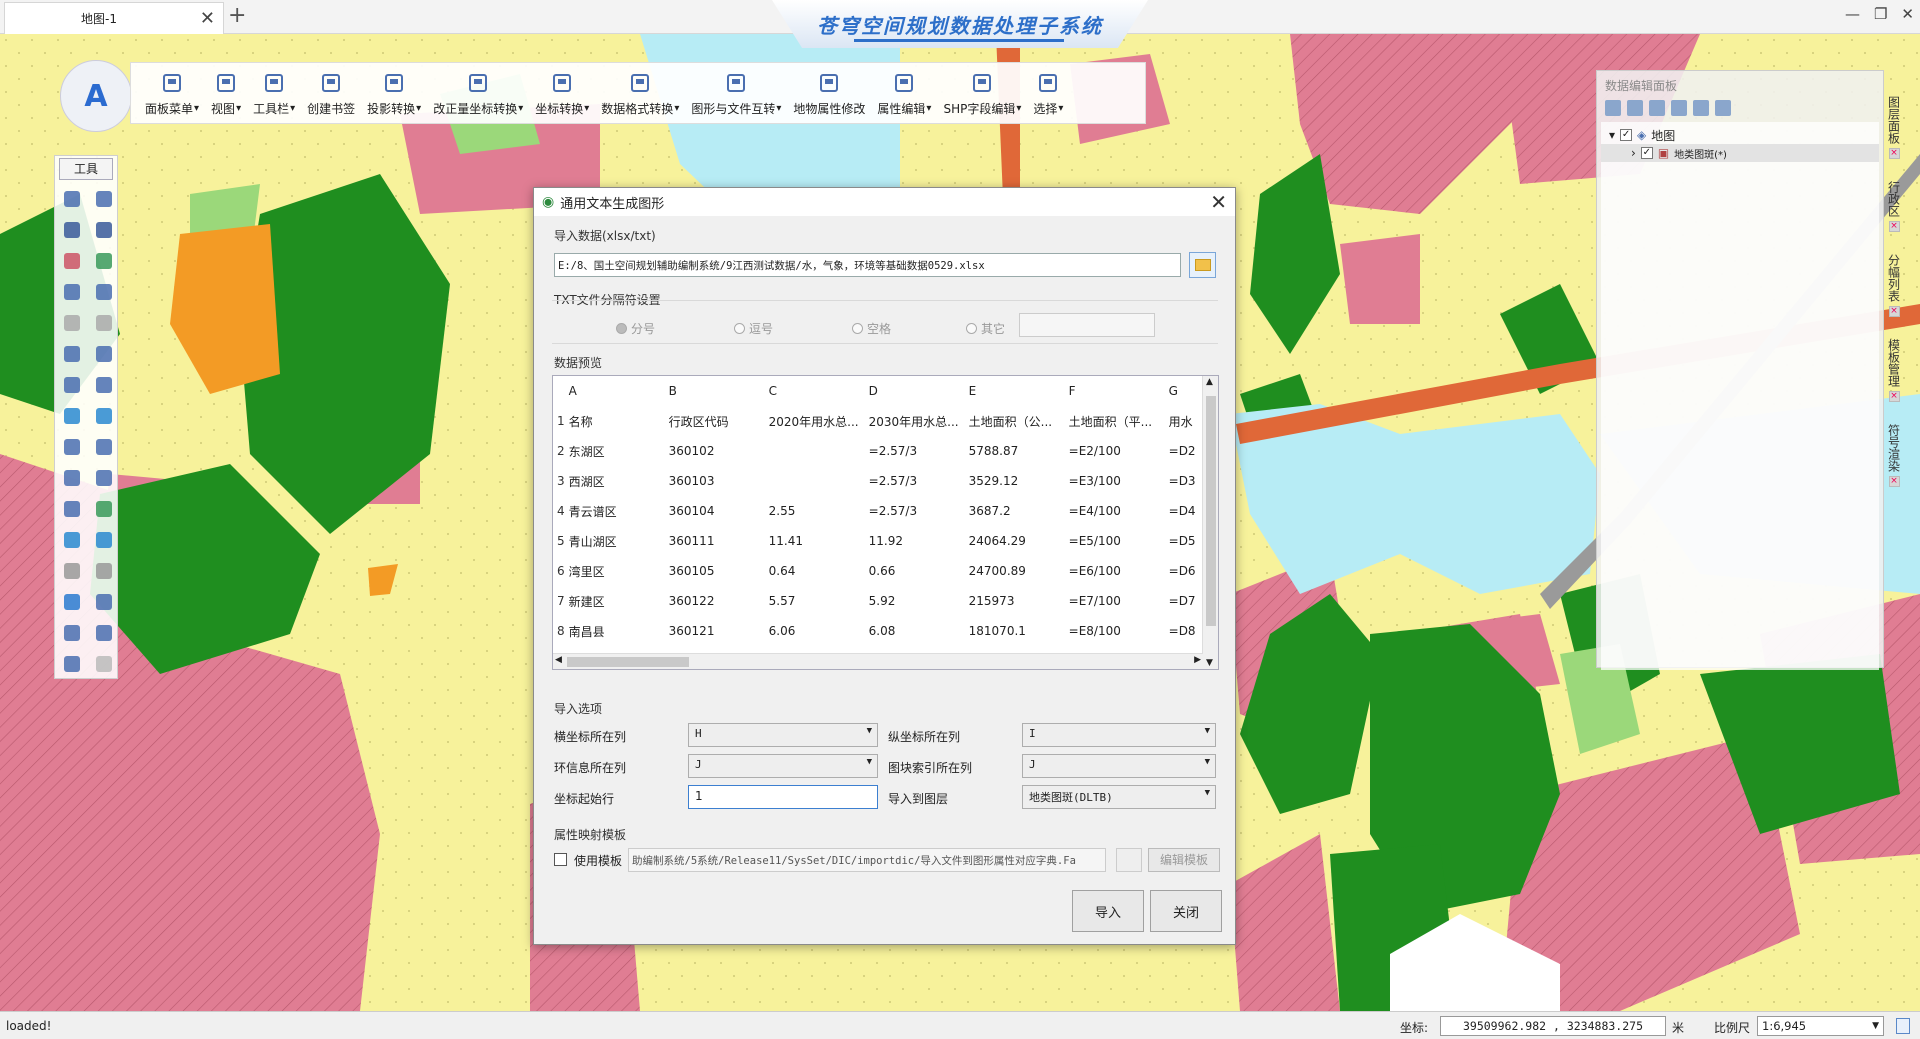  Describe the element at coordinates (72, 416) in the screenshot. I see `add-layer-icon` at that location.